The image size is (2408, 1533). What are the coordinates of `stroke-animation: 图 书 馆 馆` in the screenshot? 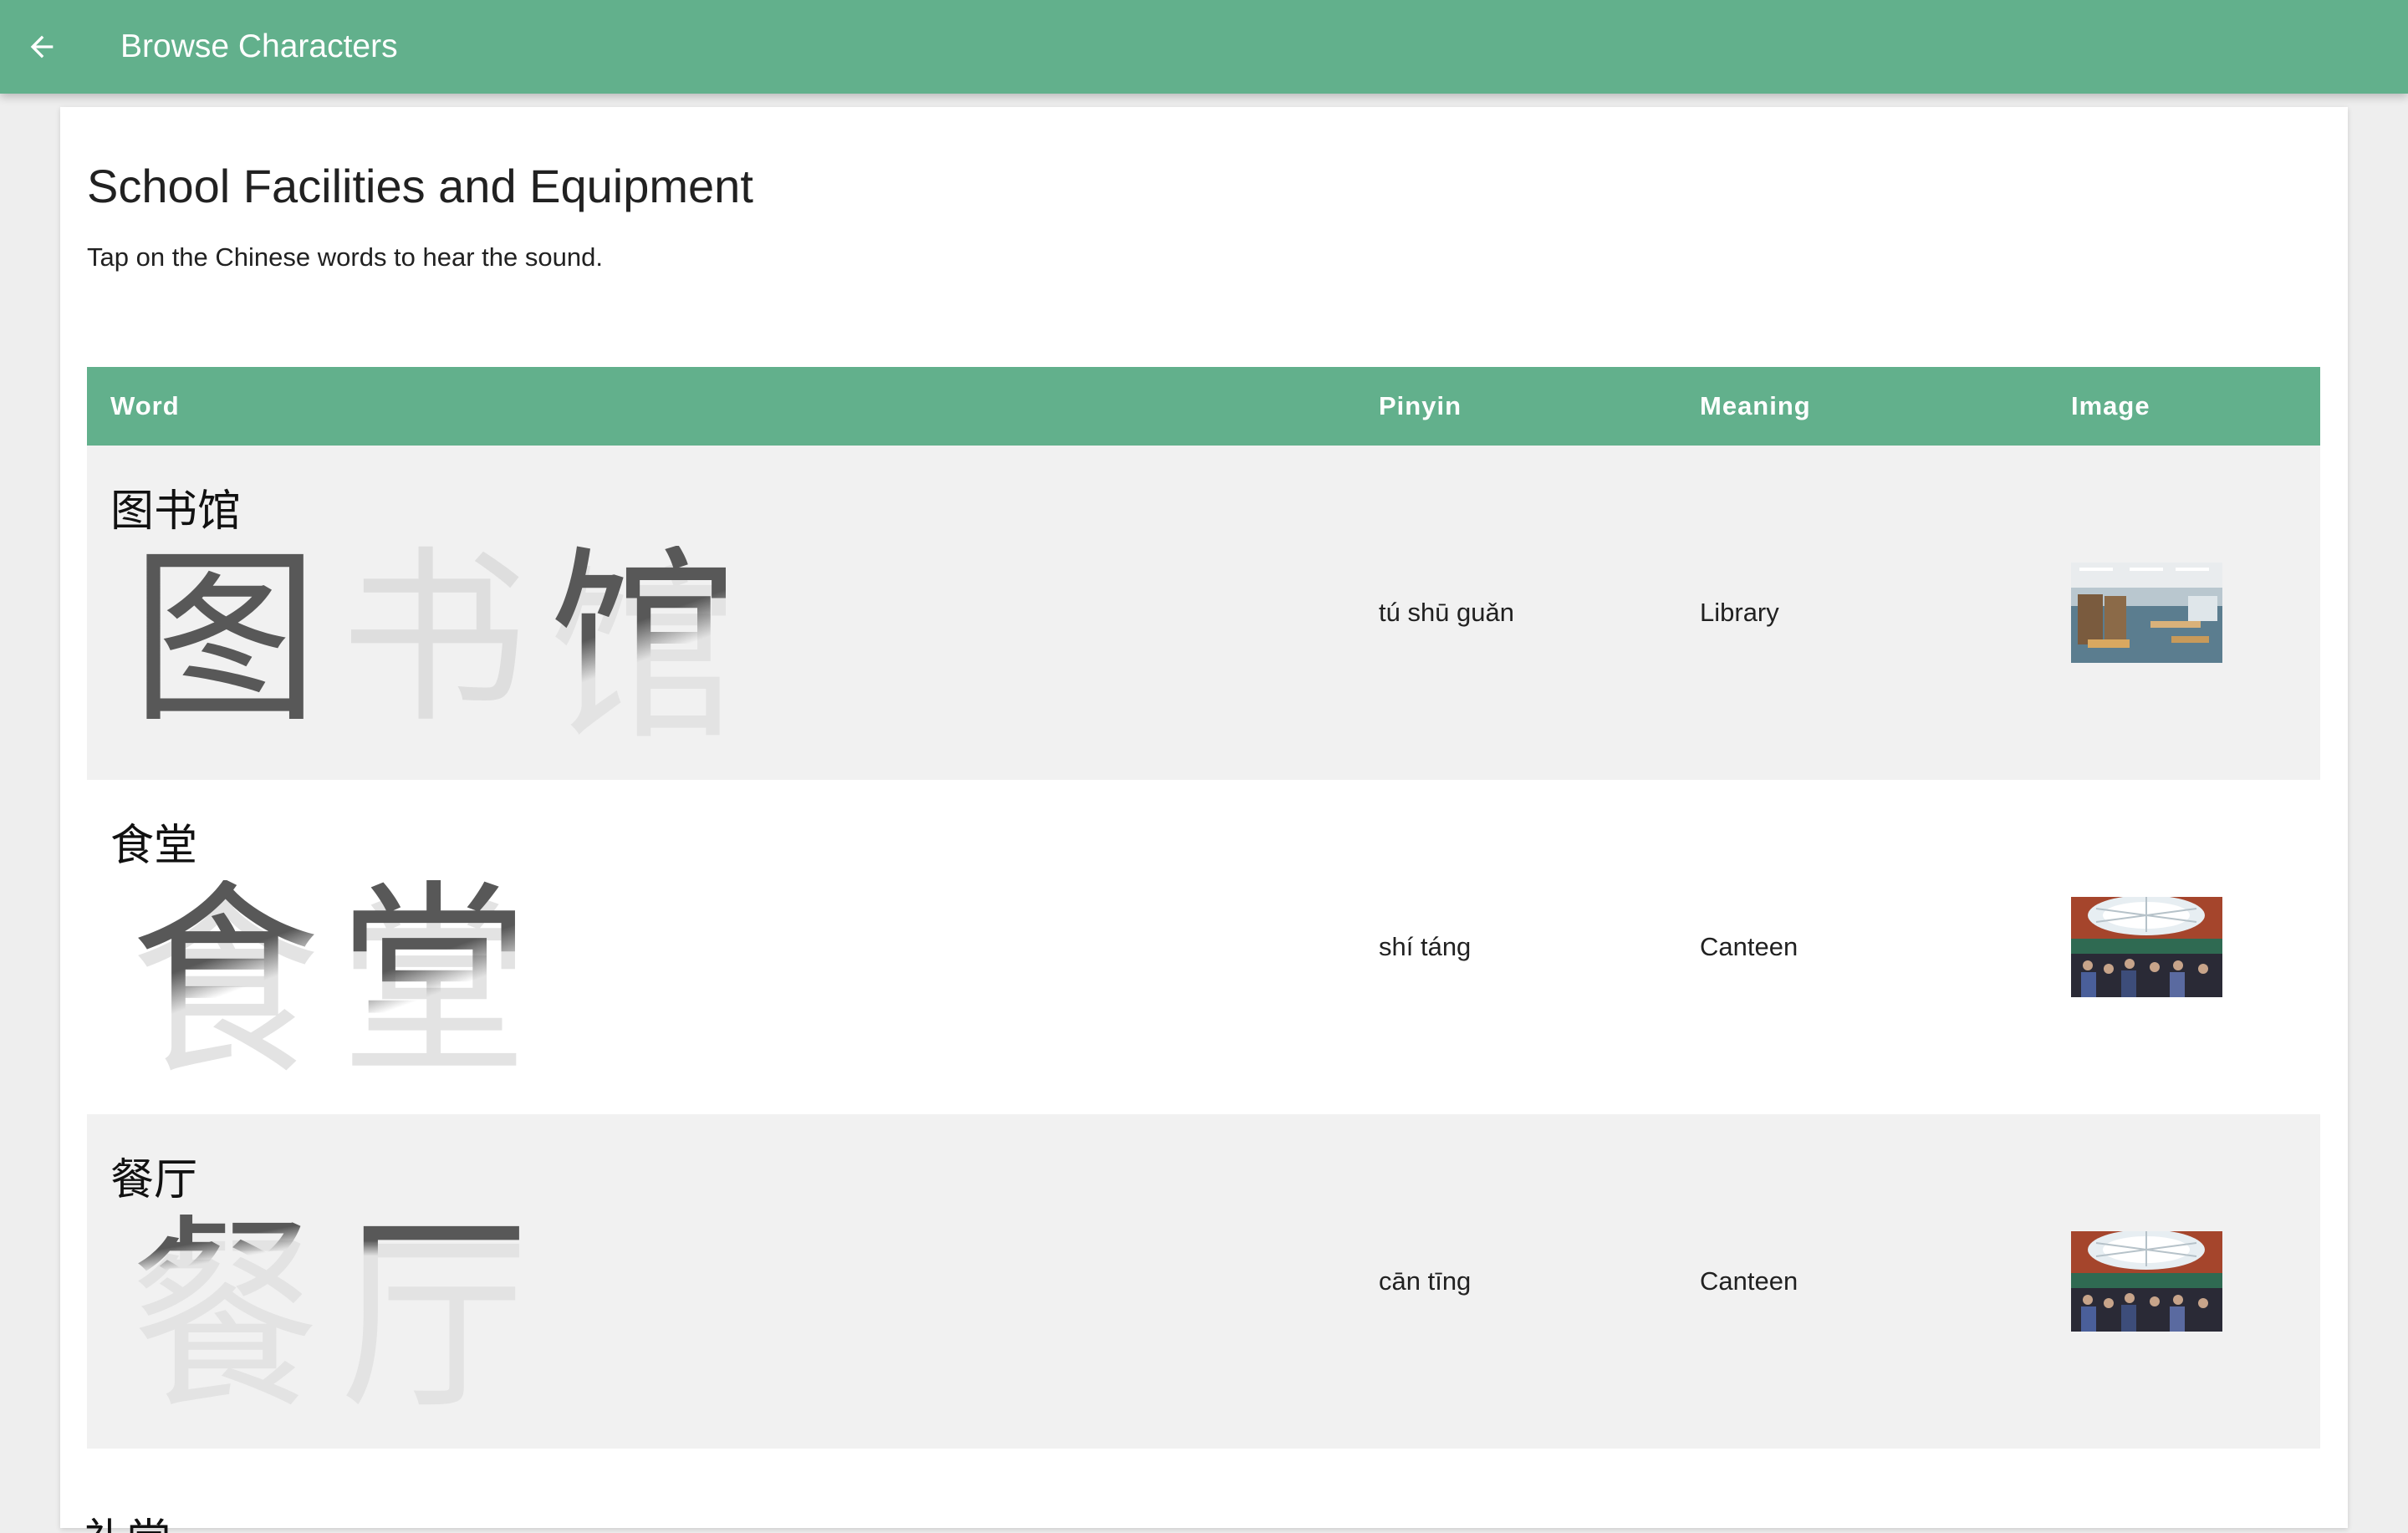 It's located at (433, 647).